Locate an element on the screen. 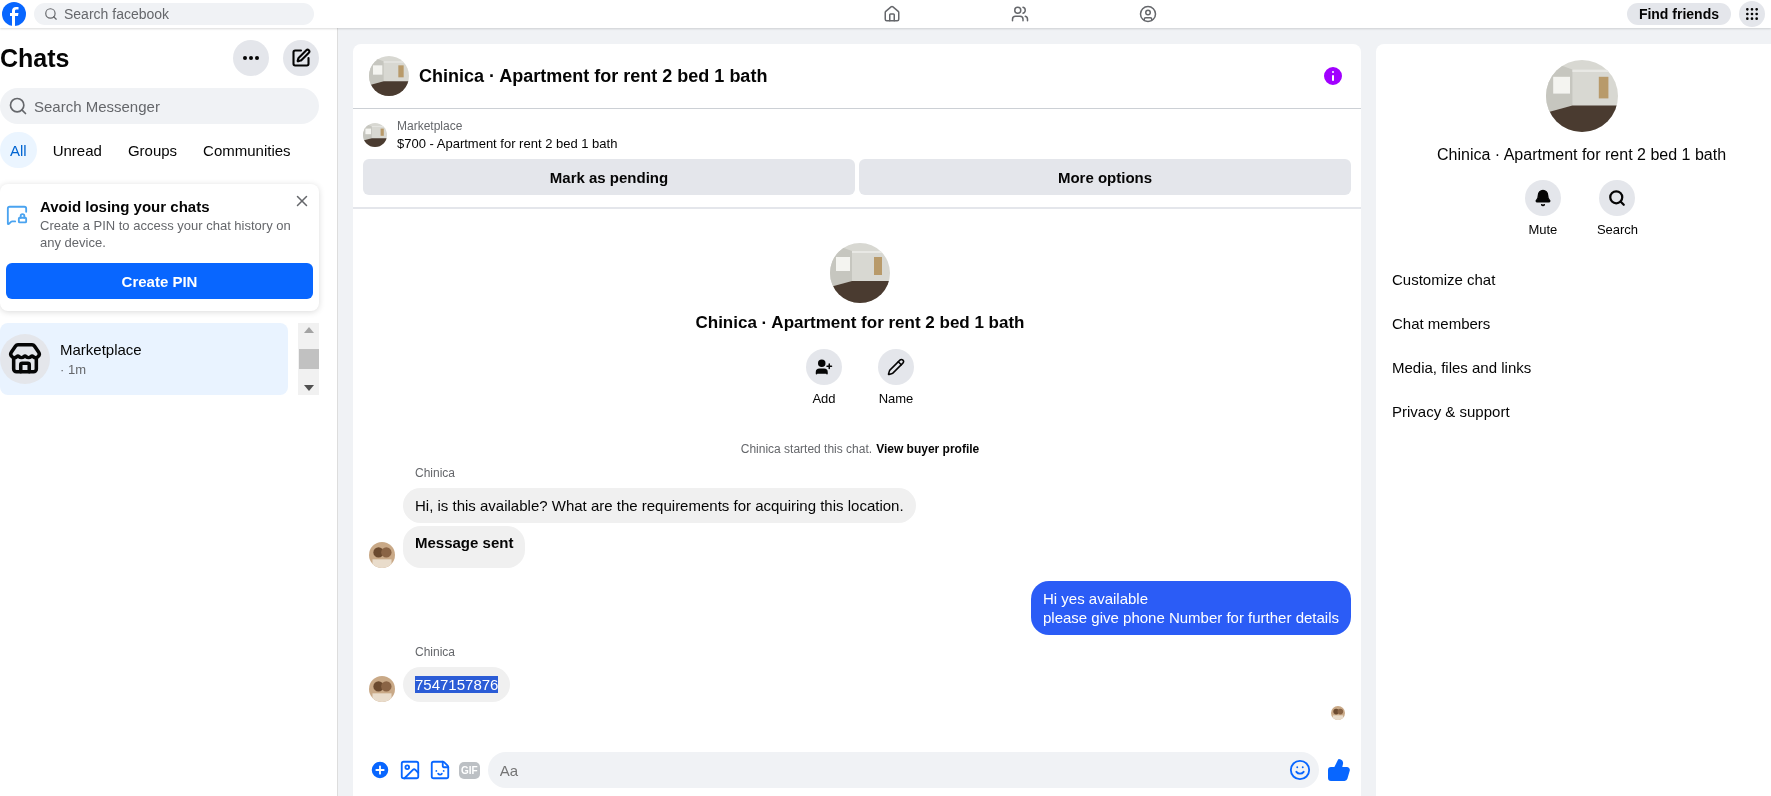 The image size is (1771, 796). mute-button is located at coordinates (1542, 198).